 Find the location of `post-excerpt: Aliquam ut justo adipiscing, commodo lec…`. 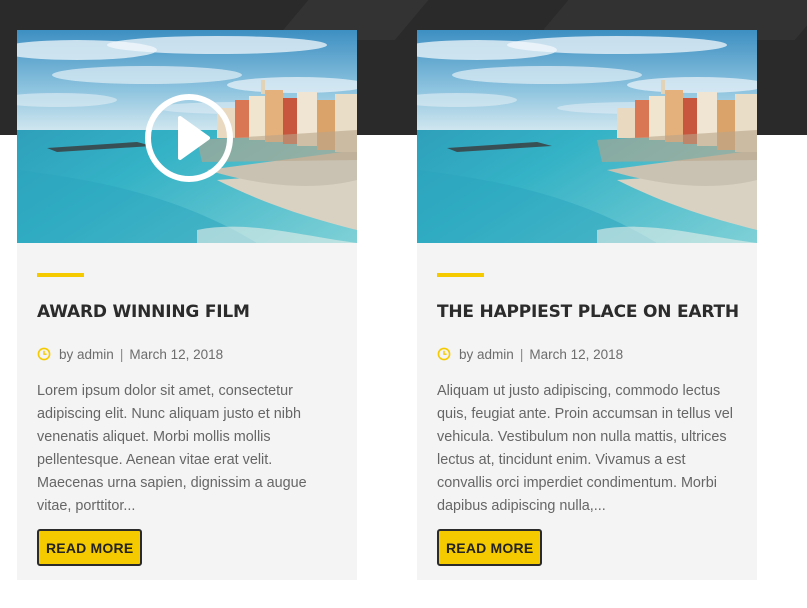

post-excerpt: Aliquam ut justo adipiscing, commodo lec… is located at coordinates (585, 448).